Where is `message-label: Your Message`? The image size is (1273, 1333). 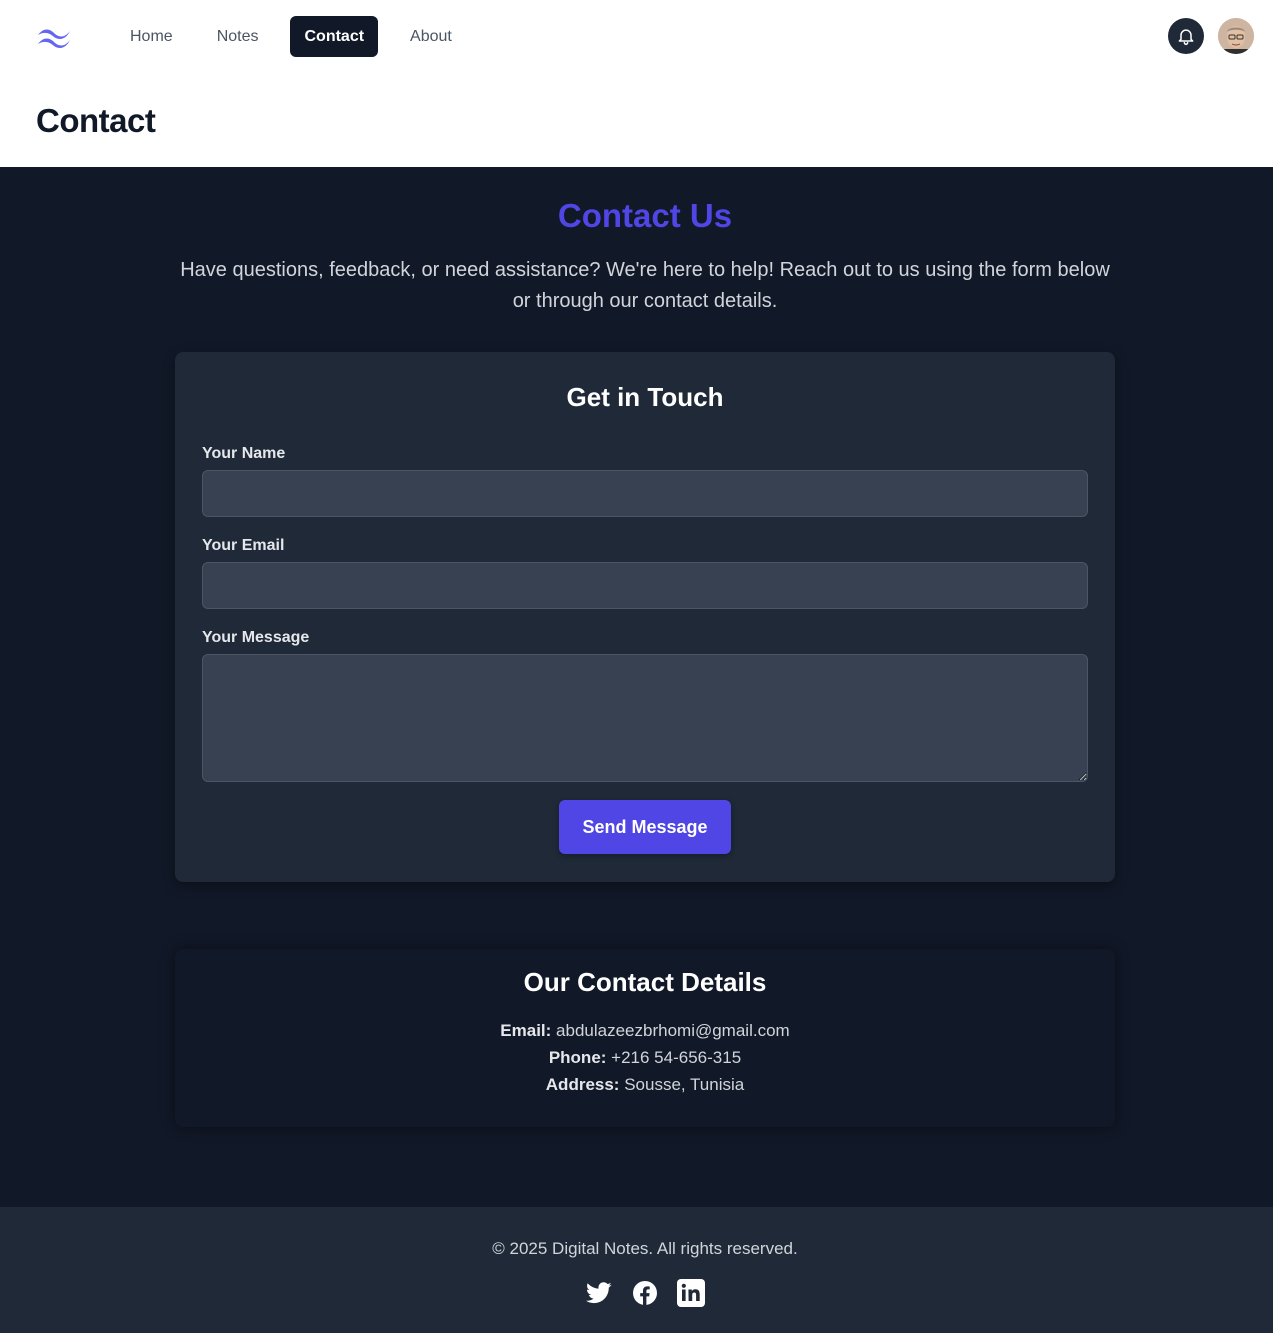
message-label: Your Message is located at coordinates (256, 637).